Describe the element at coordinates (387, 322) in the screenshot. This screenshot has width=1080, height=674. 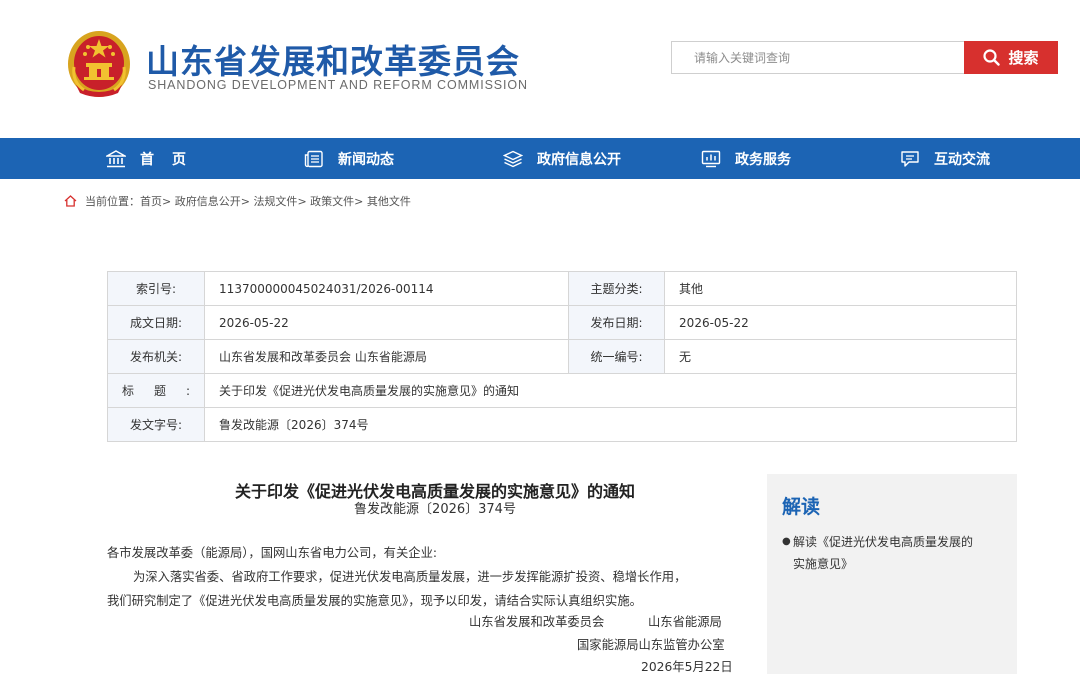
I see `meta-value-created: 2026-05-22` at that location.